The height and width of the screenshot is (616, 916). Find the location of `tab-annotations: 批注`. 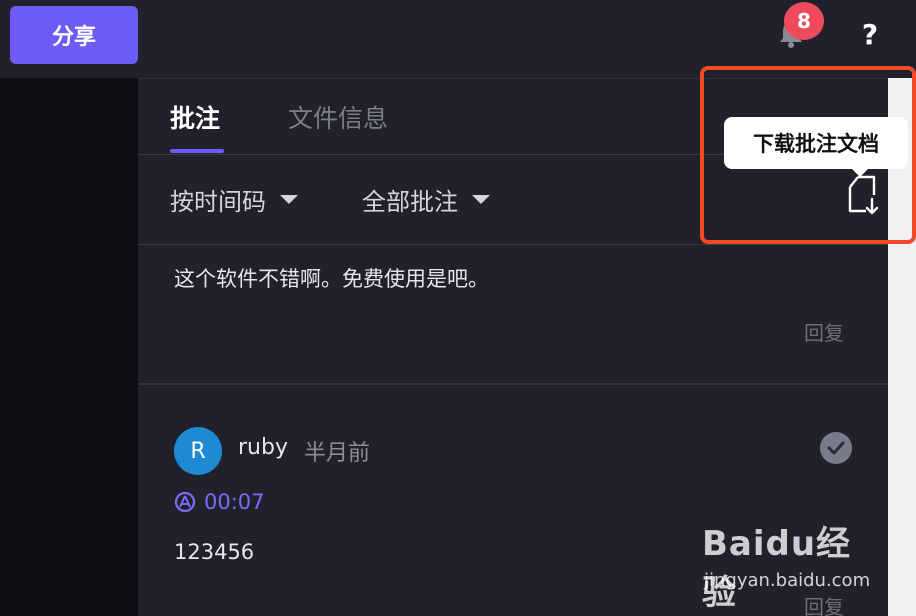

tab-annotations: 批注 is located at coordinates (195, 117).